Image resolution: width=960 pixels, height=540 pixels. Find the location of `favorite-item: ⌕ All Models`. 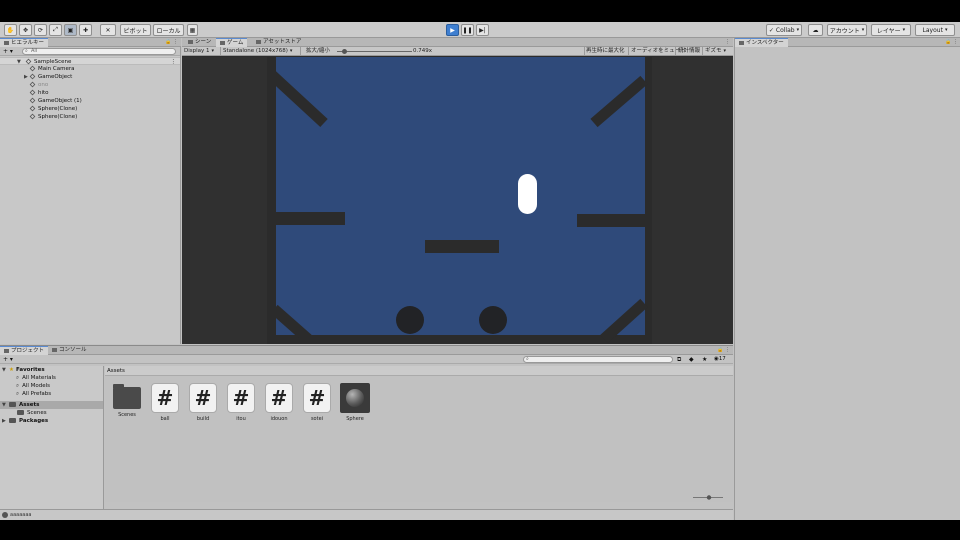

favorite-item: ⌕ All Models is located at coordinates (51, 386).